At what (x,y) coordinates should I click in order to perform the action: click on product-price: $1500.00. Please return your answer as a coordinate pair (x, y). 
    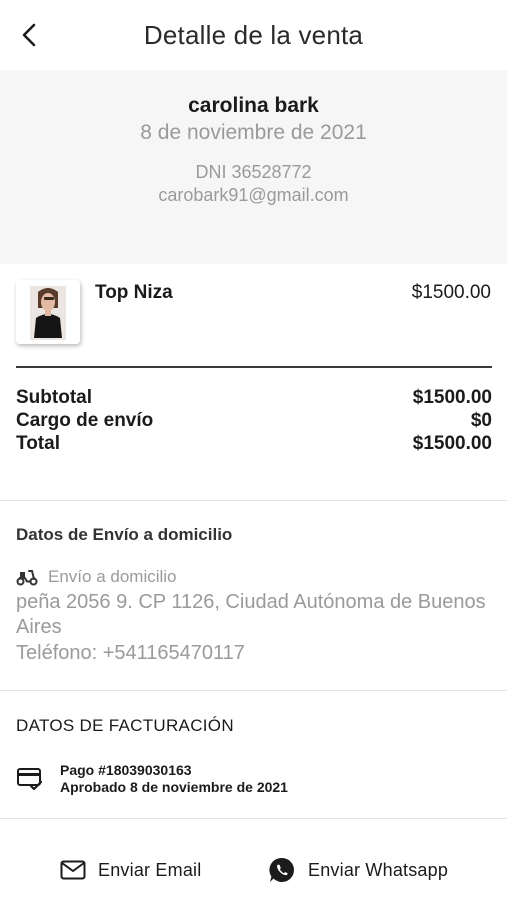
    Looking at the image, I should click on (451, 292).